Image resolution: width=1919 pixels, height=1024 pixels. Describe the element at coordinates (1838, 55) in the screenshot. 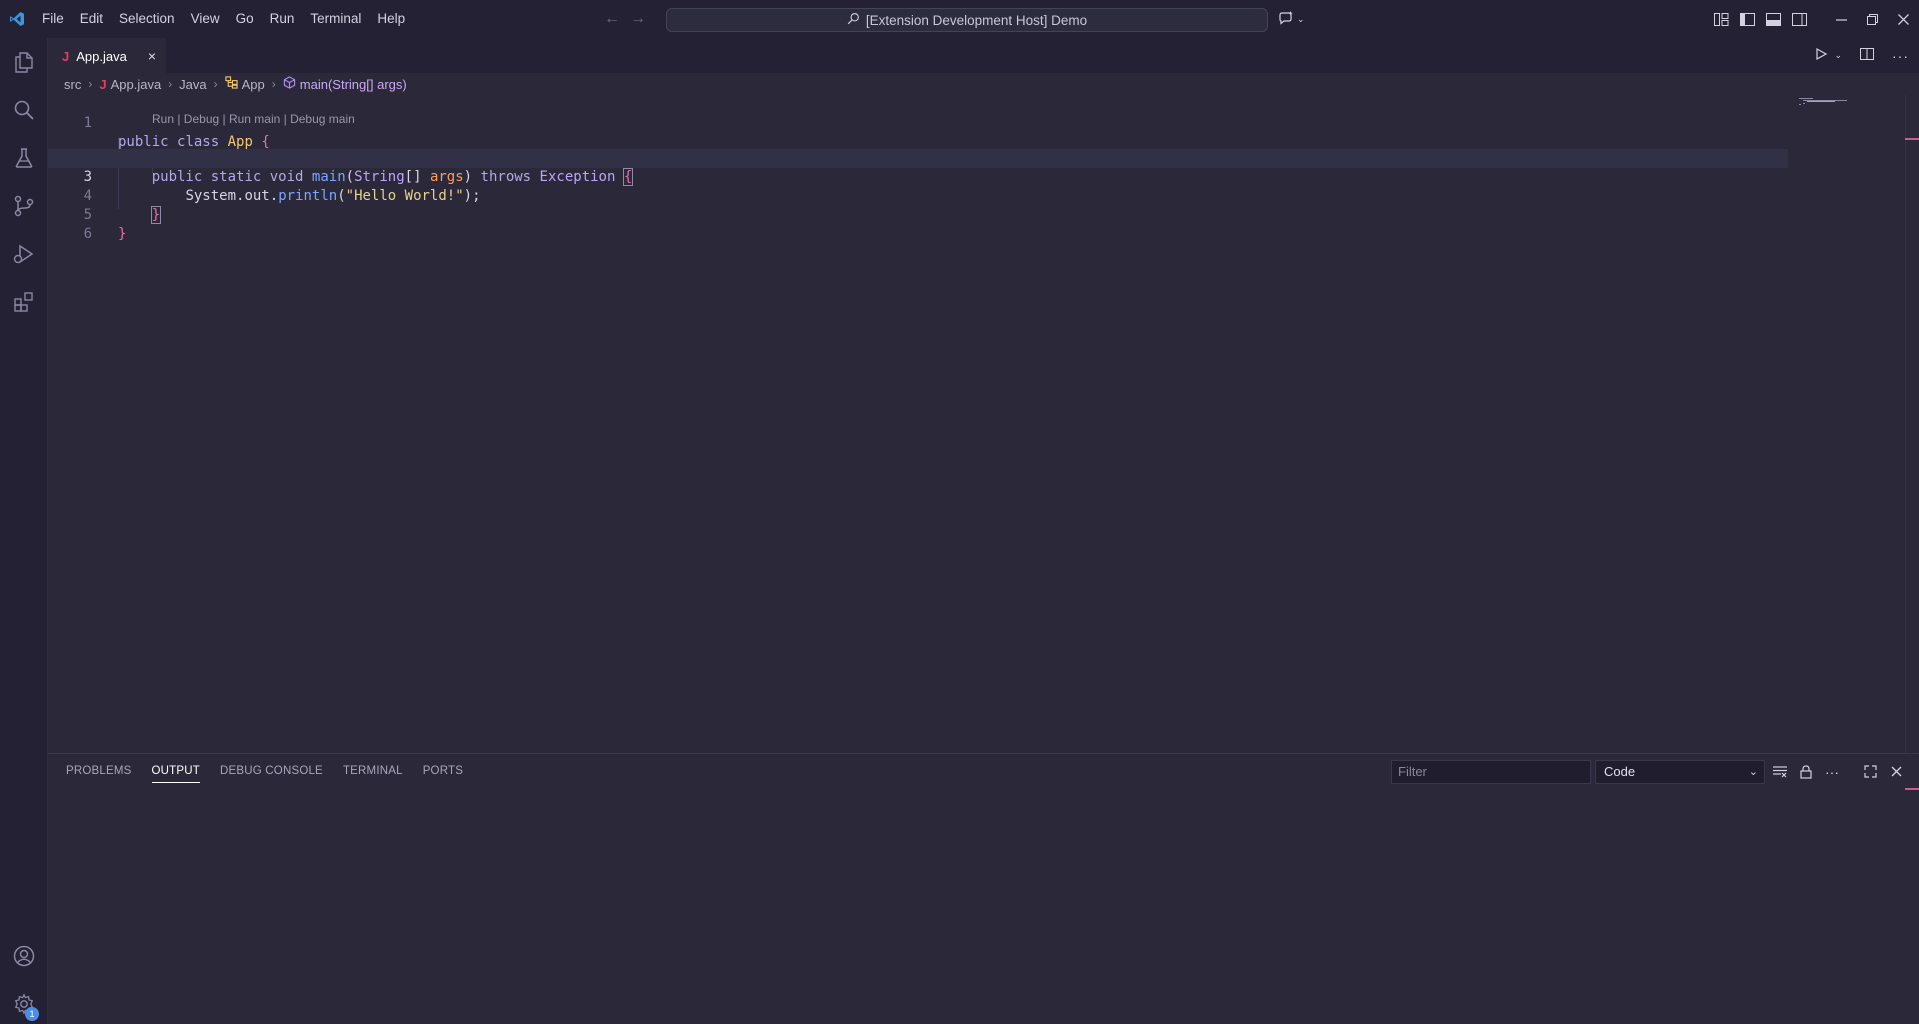

I see `run-dropdown-chevron-icon: ⌄` at that location.